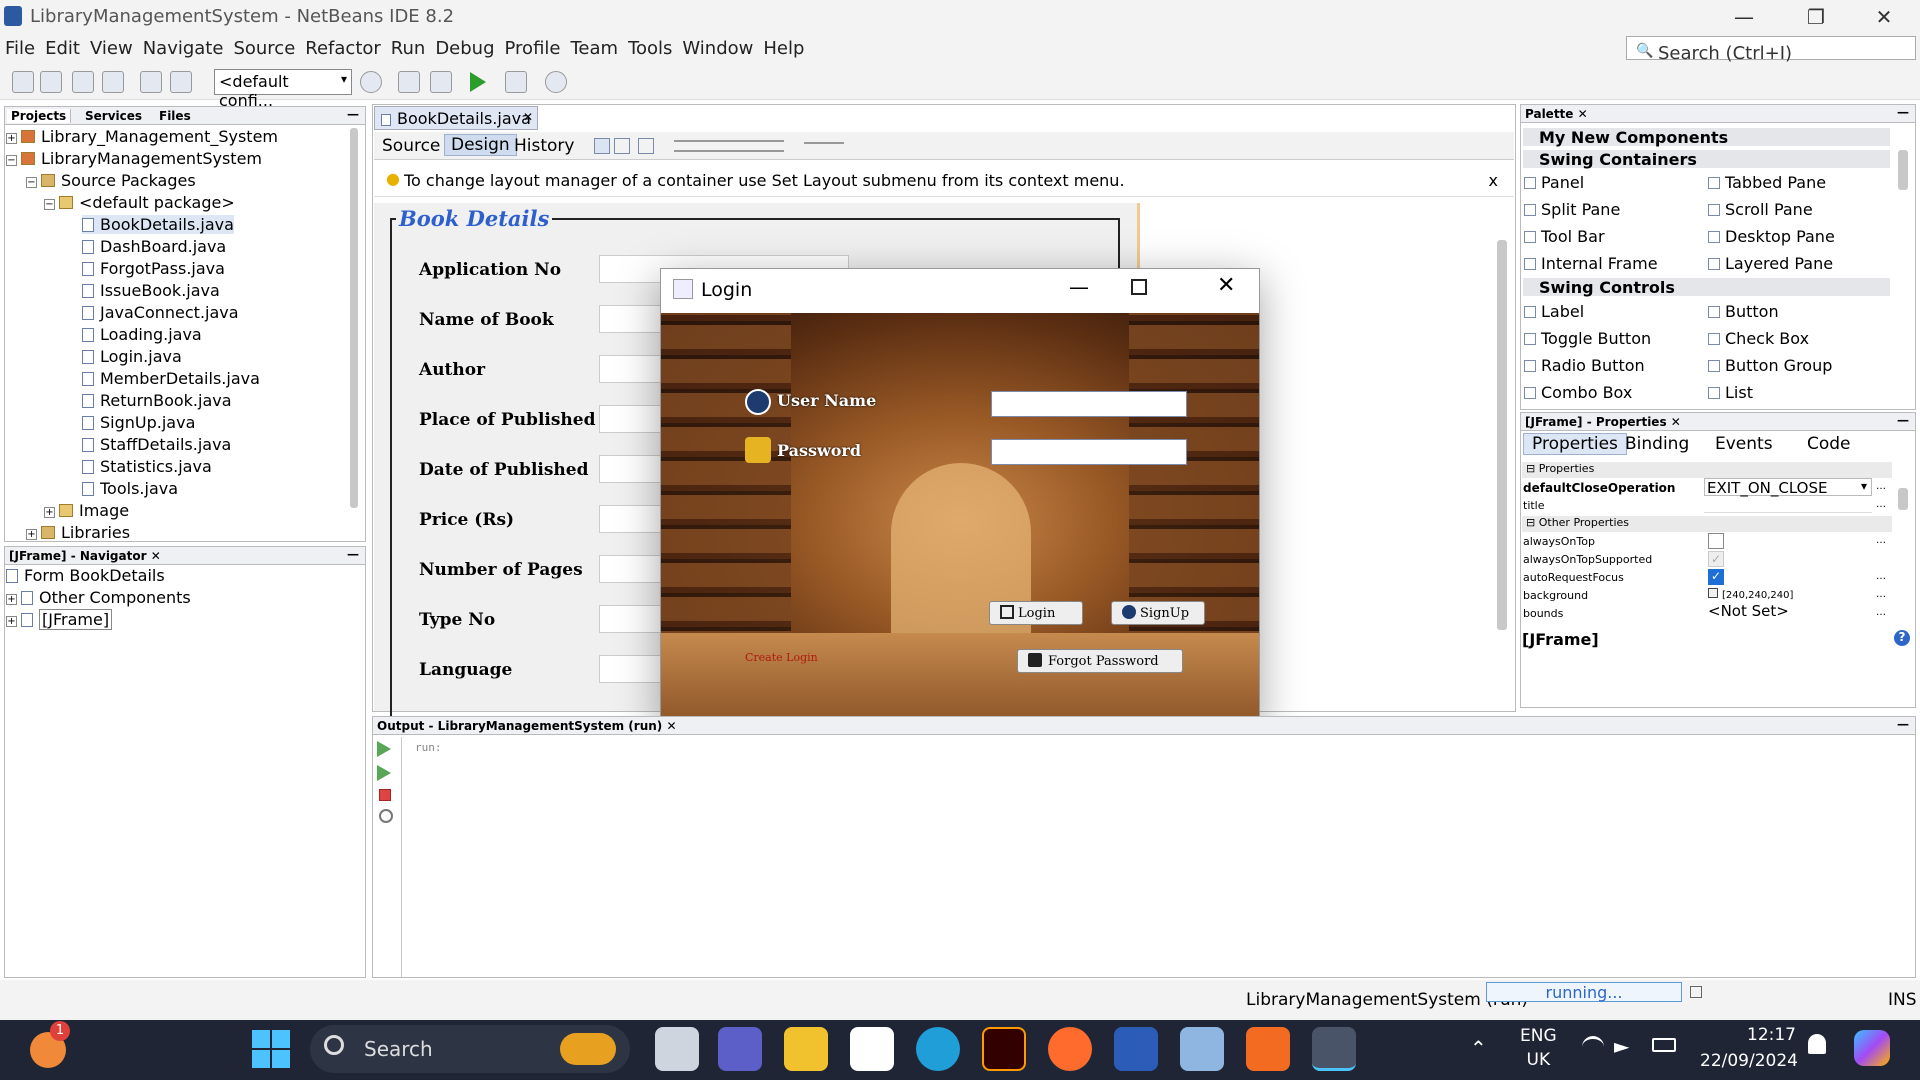 This screenshot has width=1920, height=1080. What do you see at coordinates (1478, 1048) in the screenshot?
I see `show-hidden-icons: ⌃` at bounding box center [1478, 1048].